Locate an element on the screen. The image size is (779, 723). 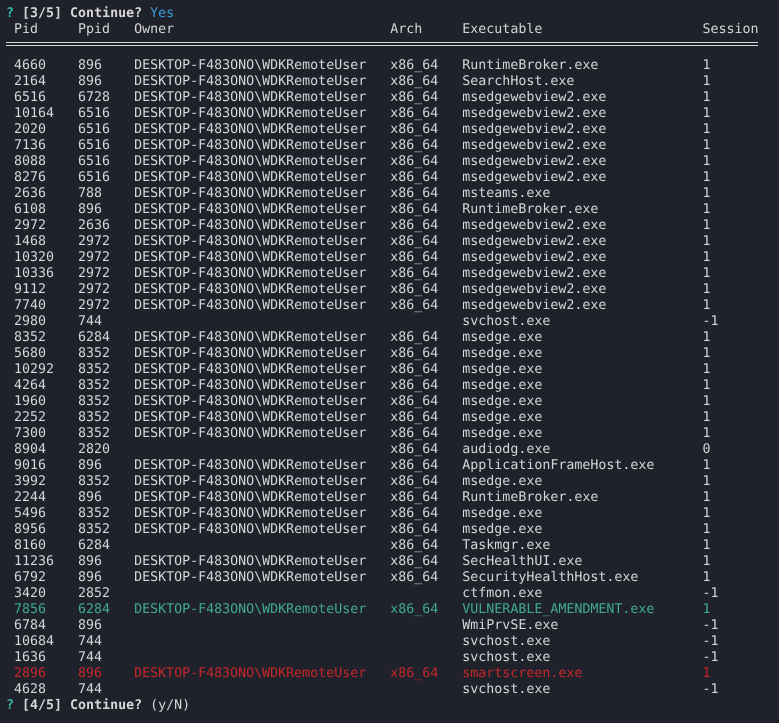
table-cell: 2972 is located at coordinates (94, 273).